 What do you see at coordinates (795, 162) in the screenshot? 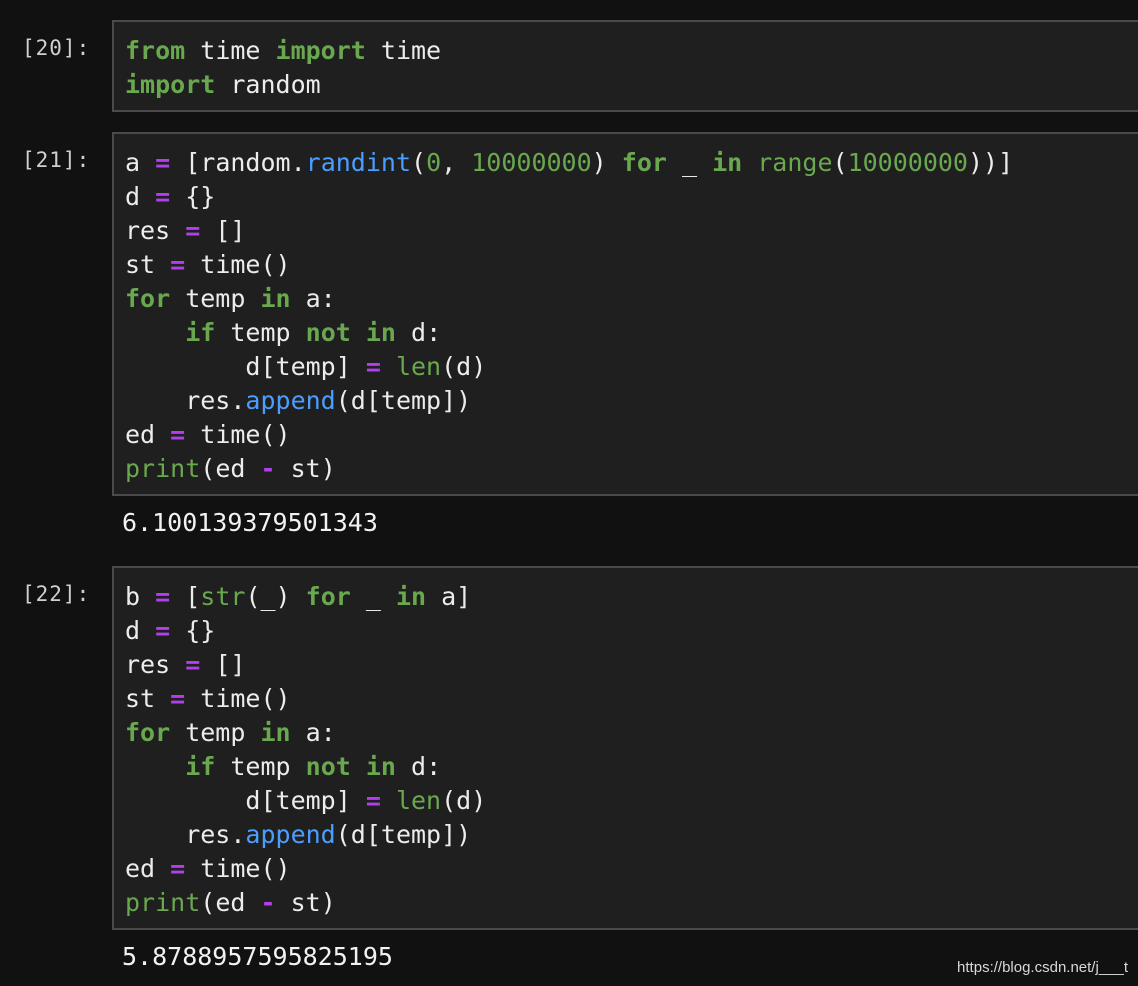
I see `code-token: range` at bounding box center [795, 162].